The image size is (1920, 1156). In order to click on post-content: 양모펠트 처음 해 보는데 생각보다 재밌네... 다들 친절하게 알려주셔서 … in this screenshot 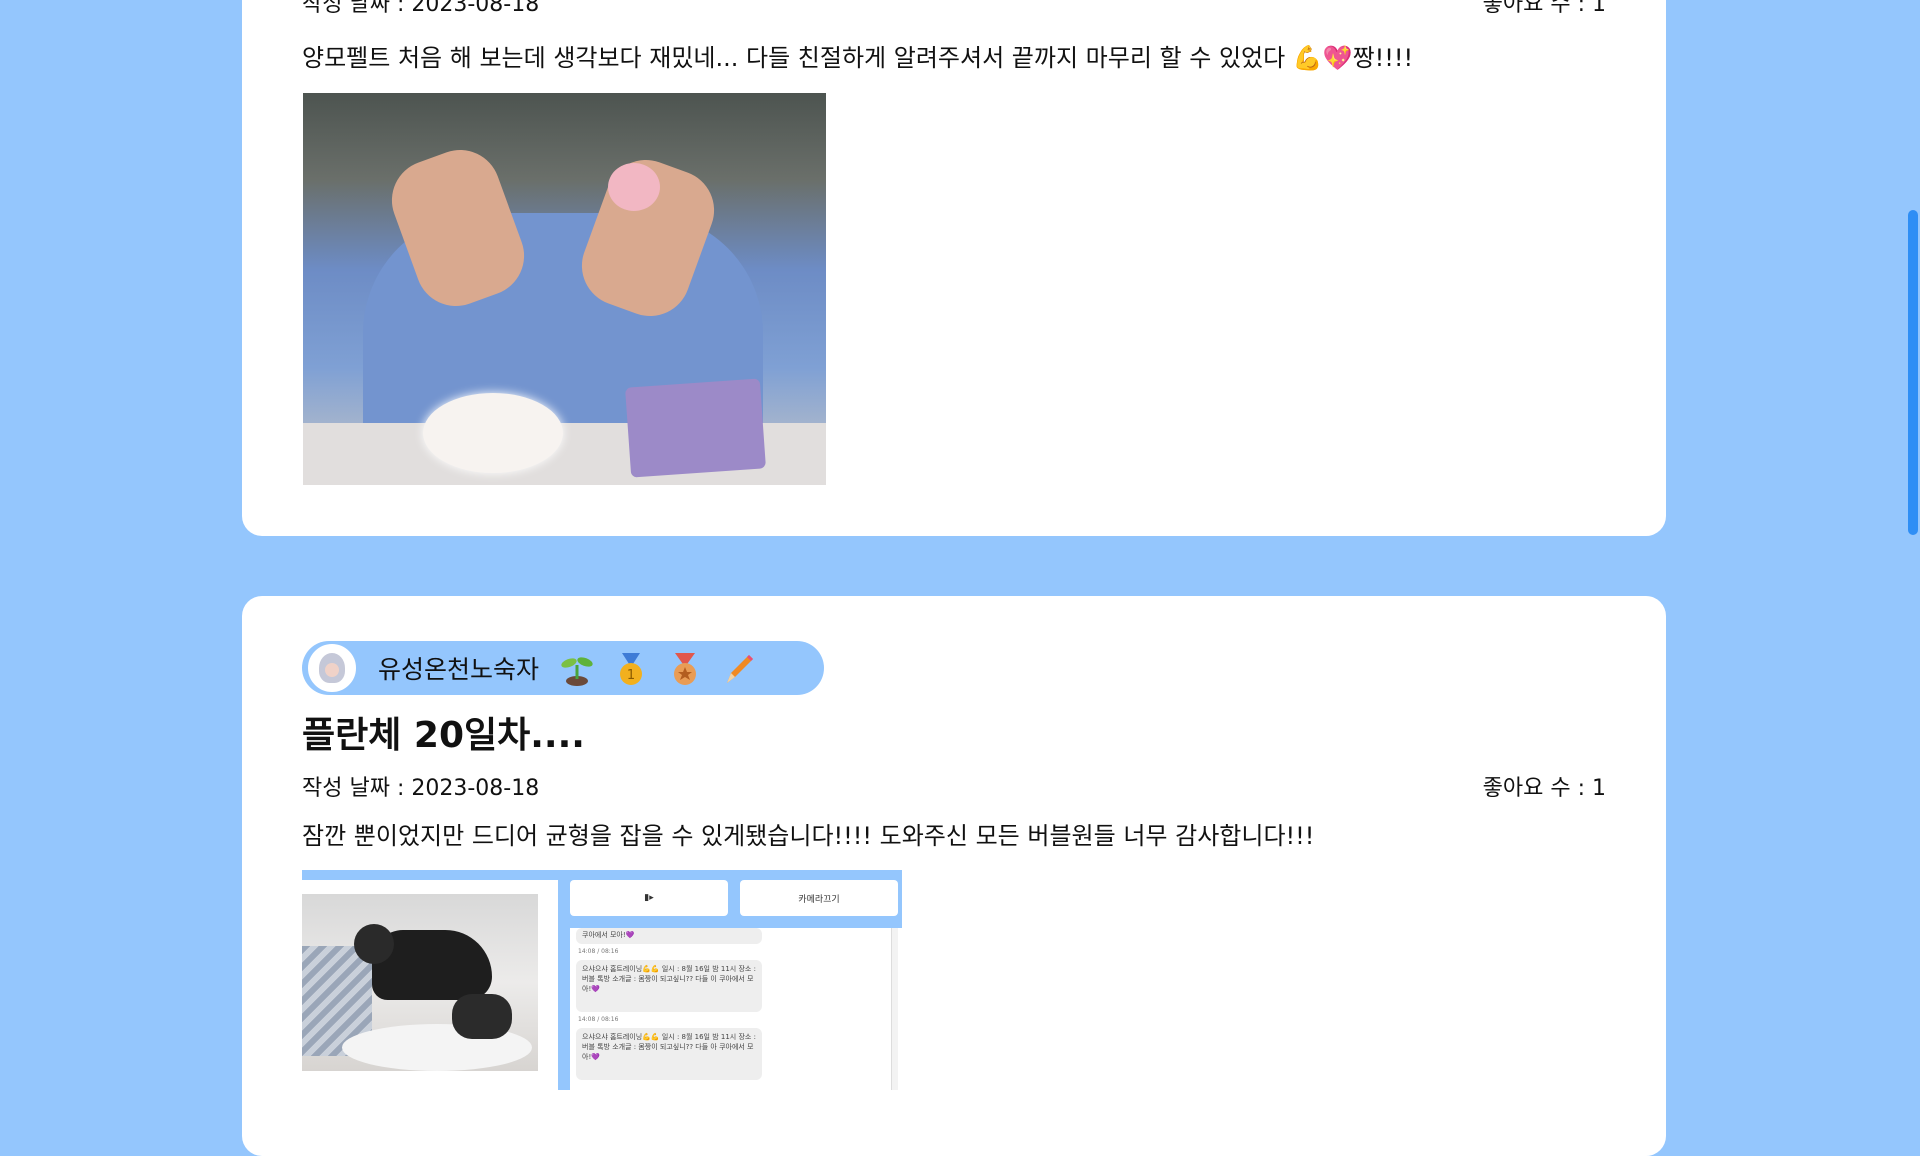, I will do `click(858, 58)`.